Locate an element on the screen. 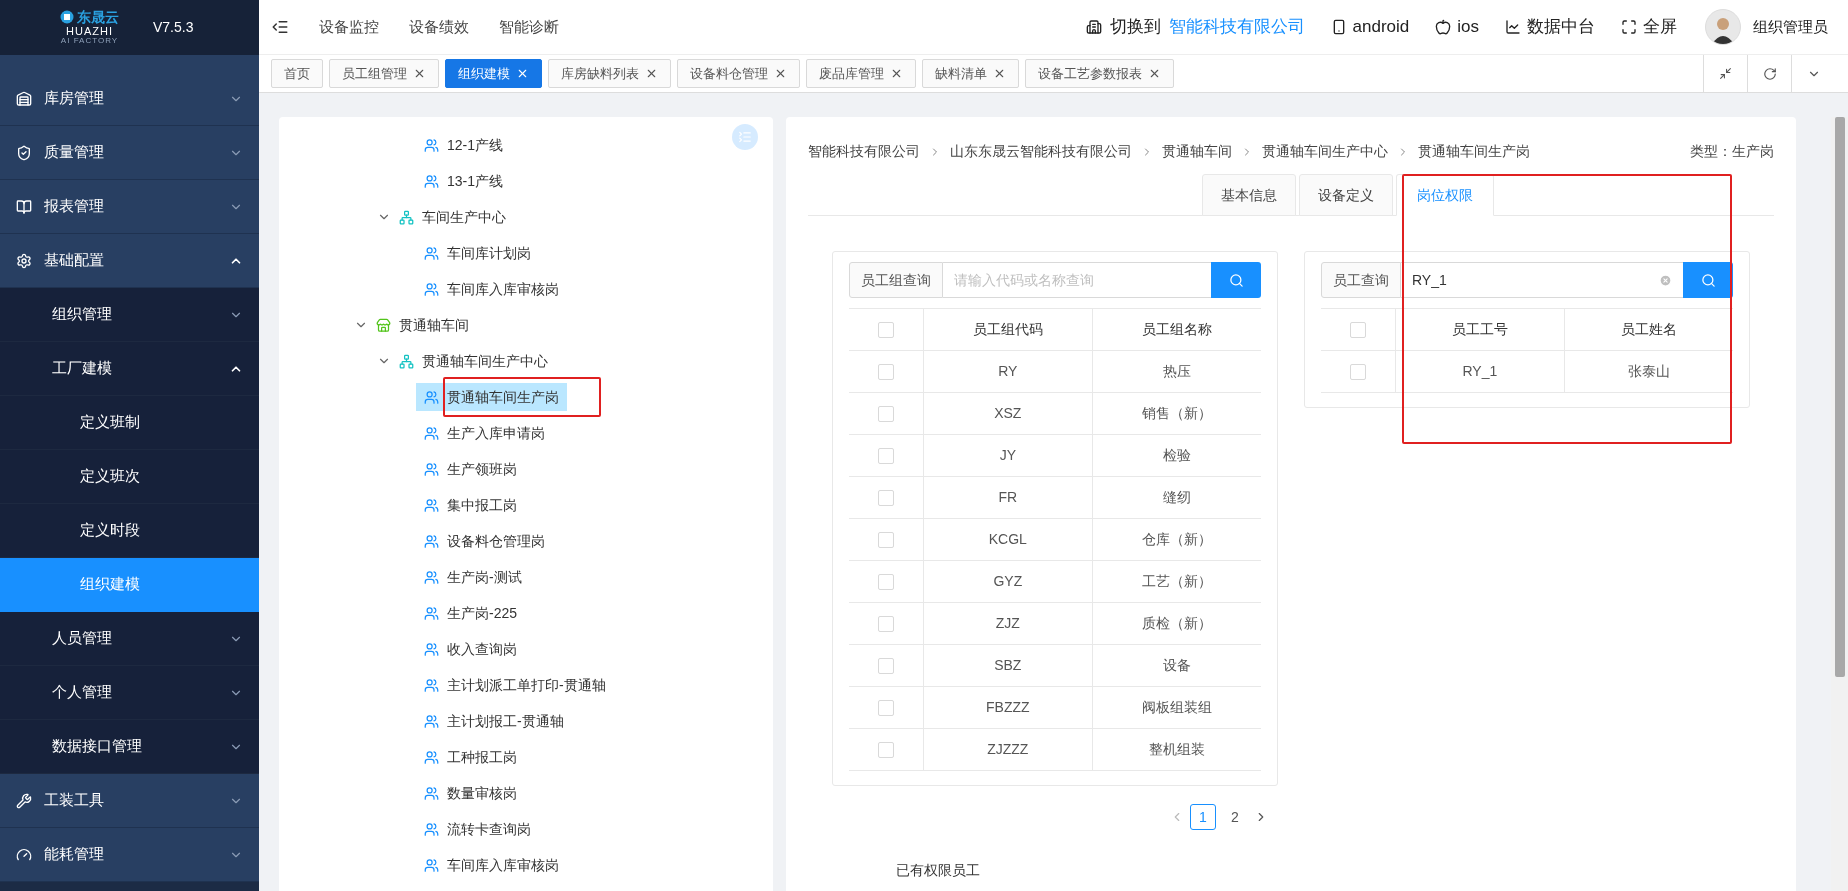  sidebar-item: 人员管理 is located at coordinates (129, 639).